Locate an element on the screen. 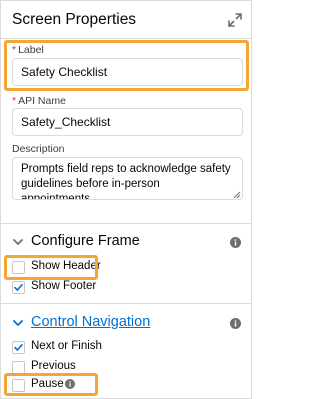 Image resolution: width=320 pixels, height=399 pixels. configure-frame-title: Configure Frame is located at coordinates (85, 241).